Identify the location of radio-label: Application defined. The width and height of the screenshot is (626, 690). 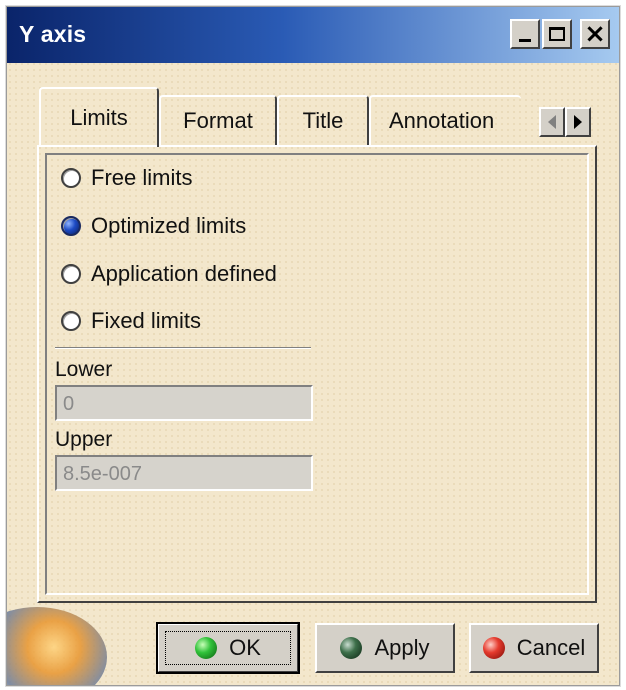
(184, 273).